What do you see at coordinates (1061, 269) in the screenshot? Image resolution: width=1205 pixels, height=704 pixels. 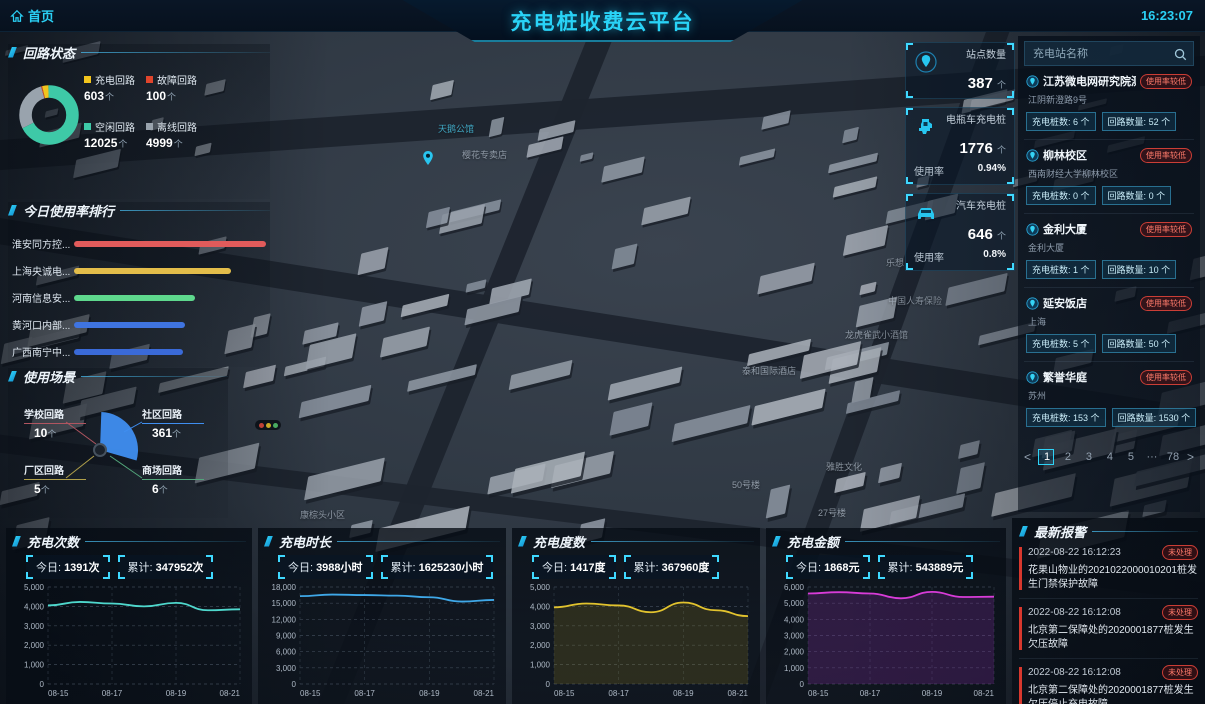 I see `pile-count-tag: 充电桩数: 1 个` at bounding box center [1061, 269].